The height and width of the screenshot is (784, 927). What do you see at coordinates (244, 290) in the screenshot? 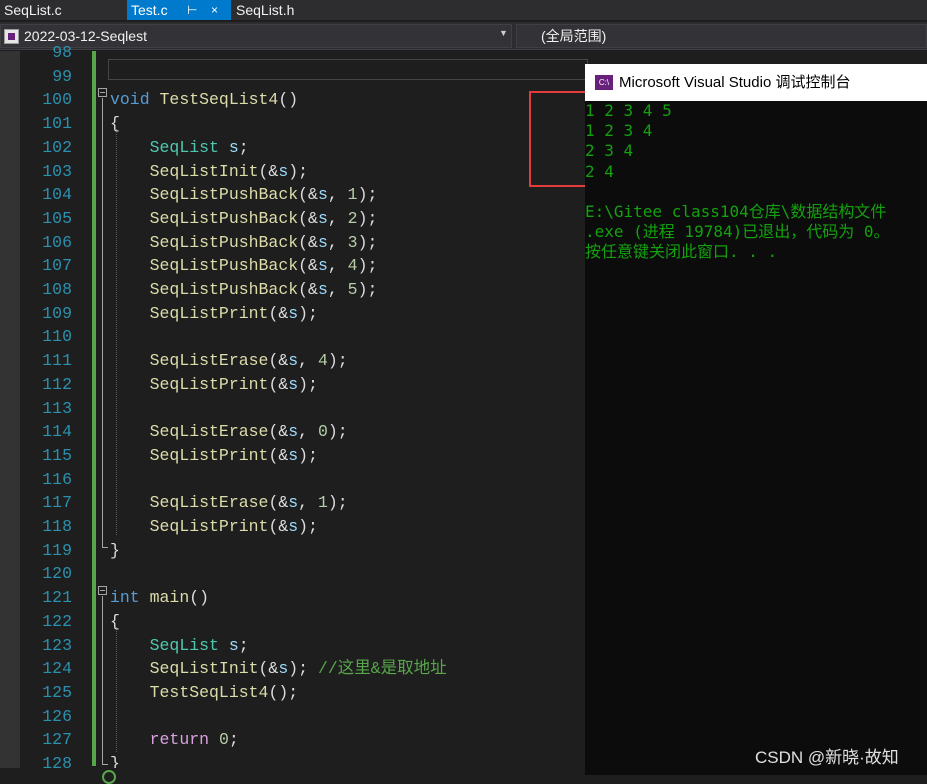
I see `code-line: SeqListPushBack(&s, 5);` at bounding box center [244, 290].